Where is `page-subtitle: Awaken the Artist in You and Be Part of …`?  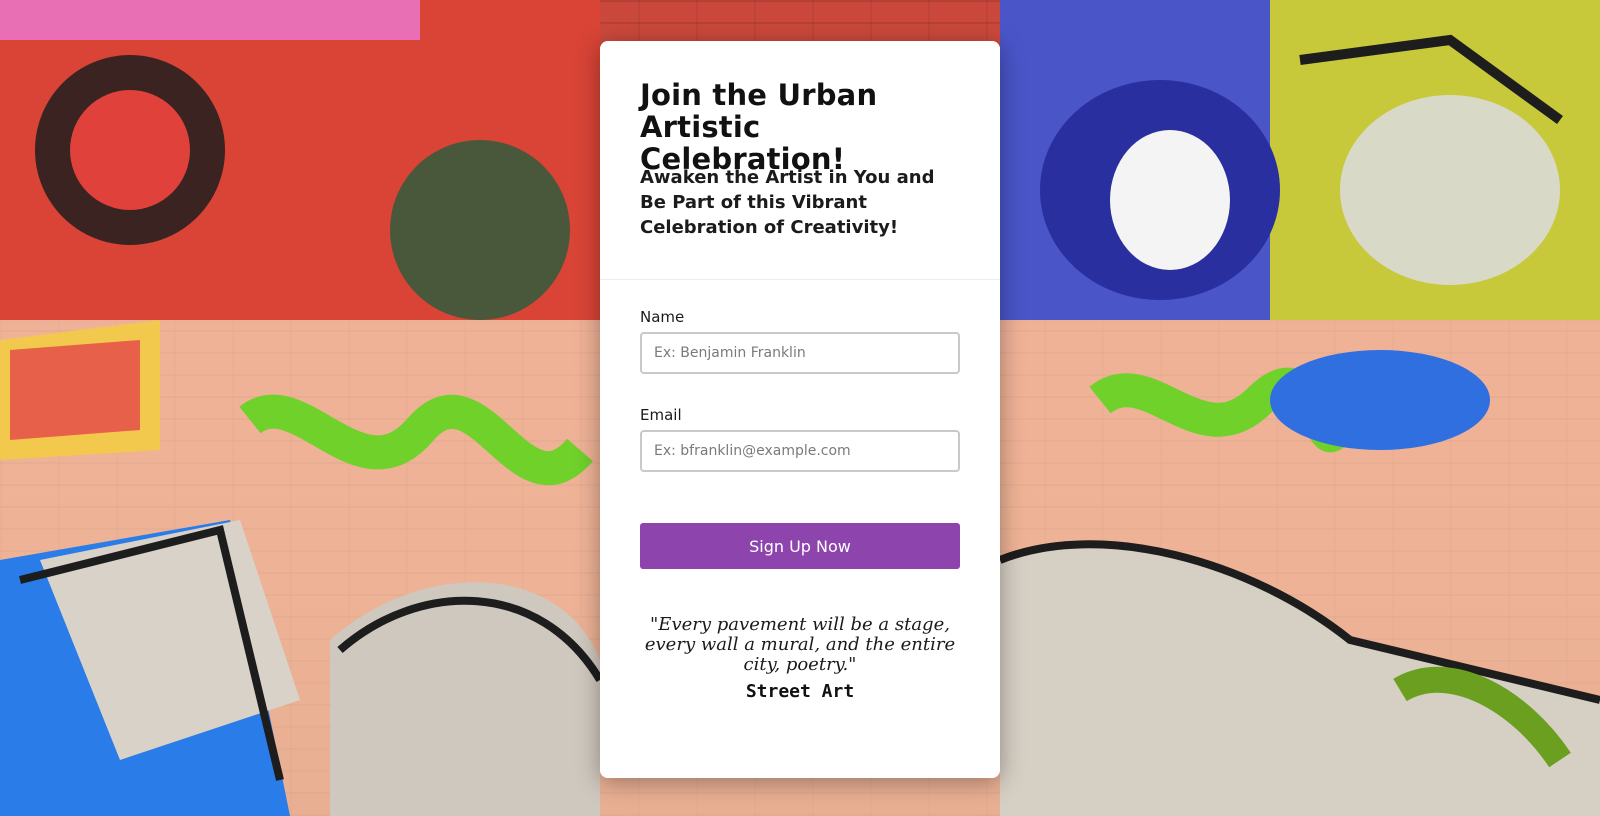 page-subtitle: Awaken the Artist in You and Be Part of … is located at coordinates (787, 202).